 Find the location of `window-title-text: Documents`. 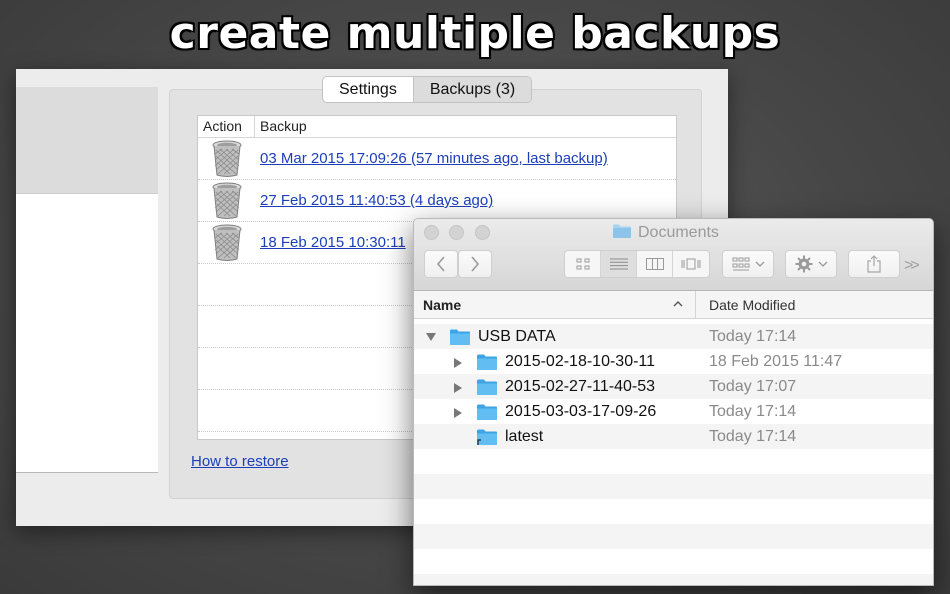

window-title-text: Documents is located at coordinates (678, 232).